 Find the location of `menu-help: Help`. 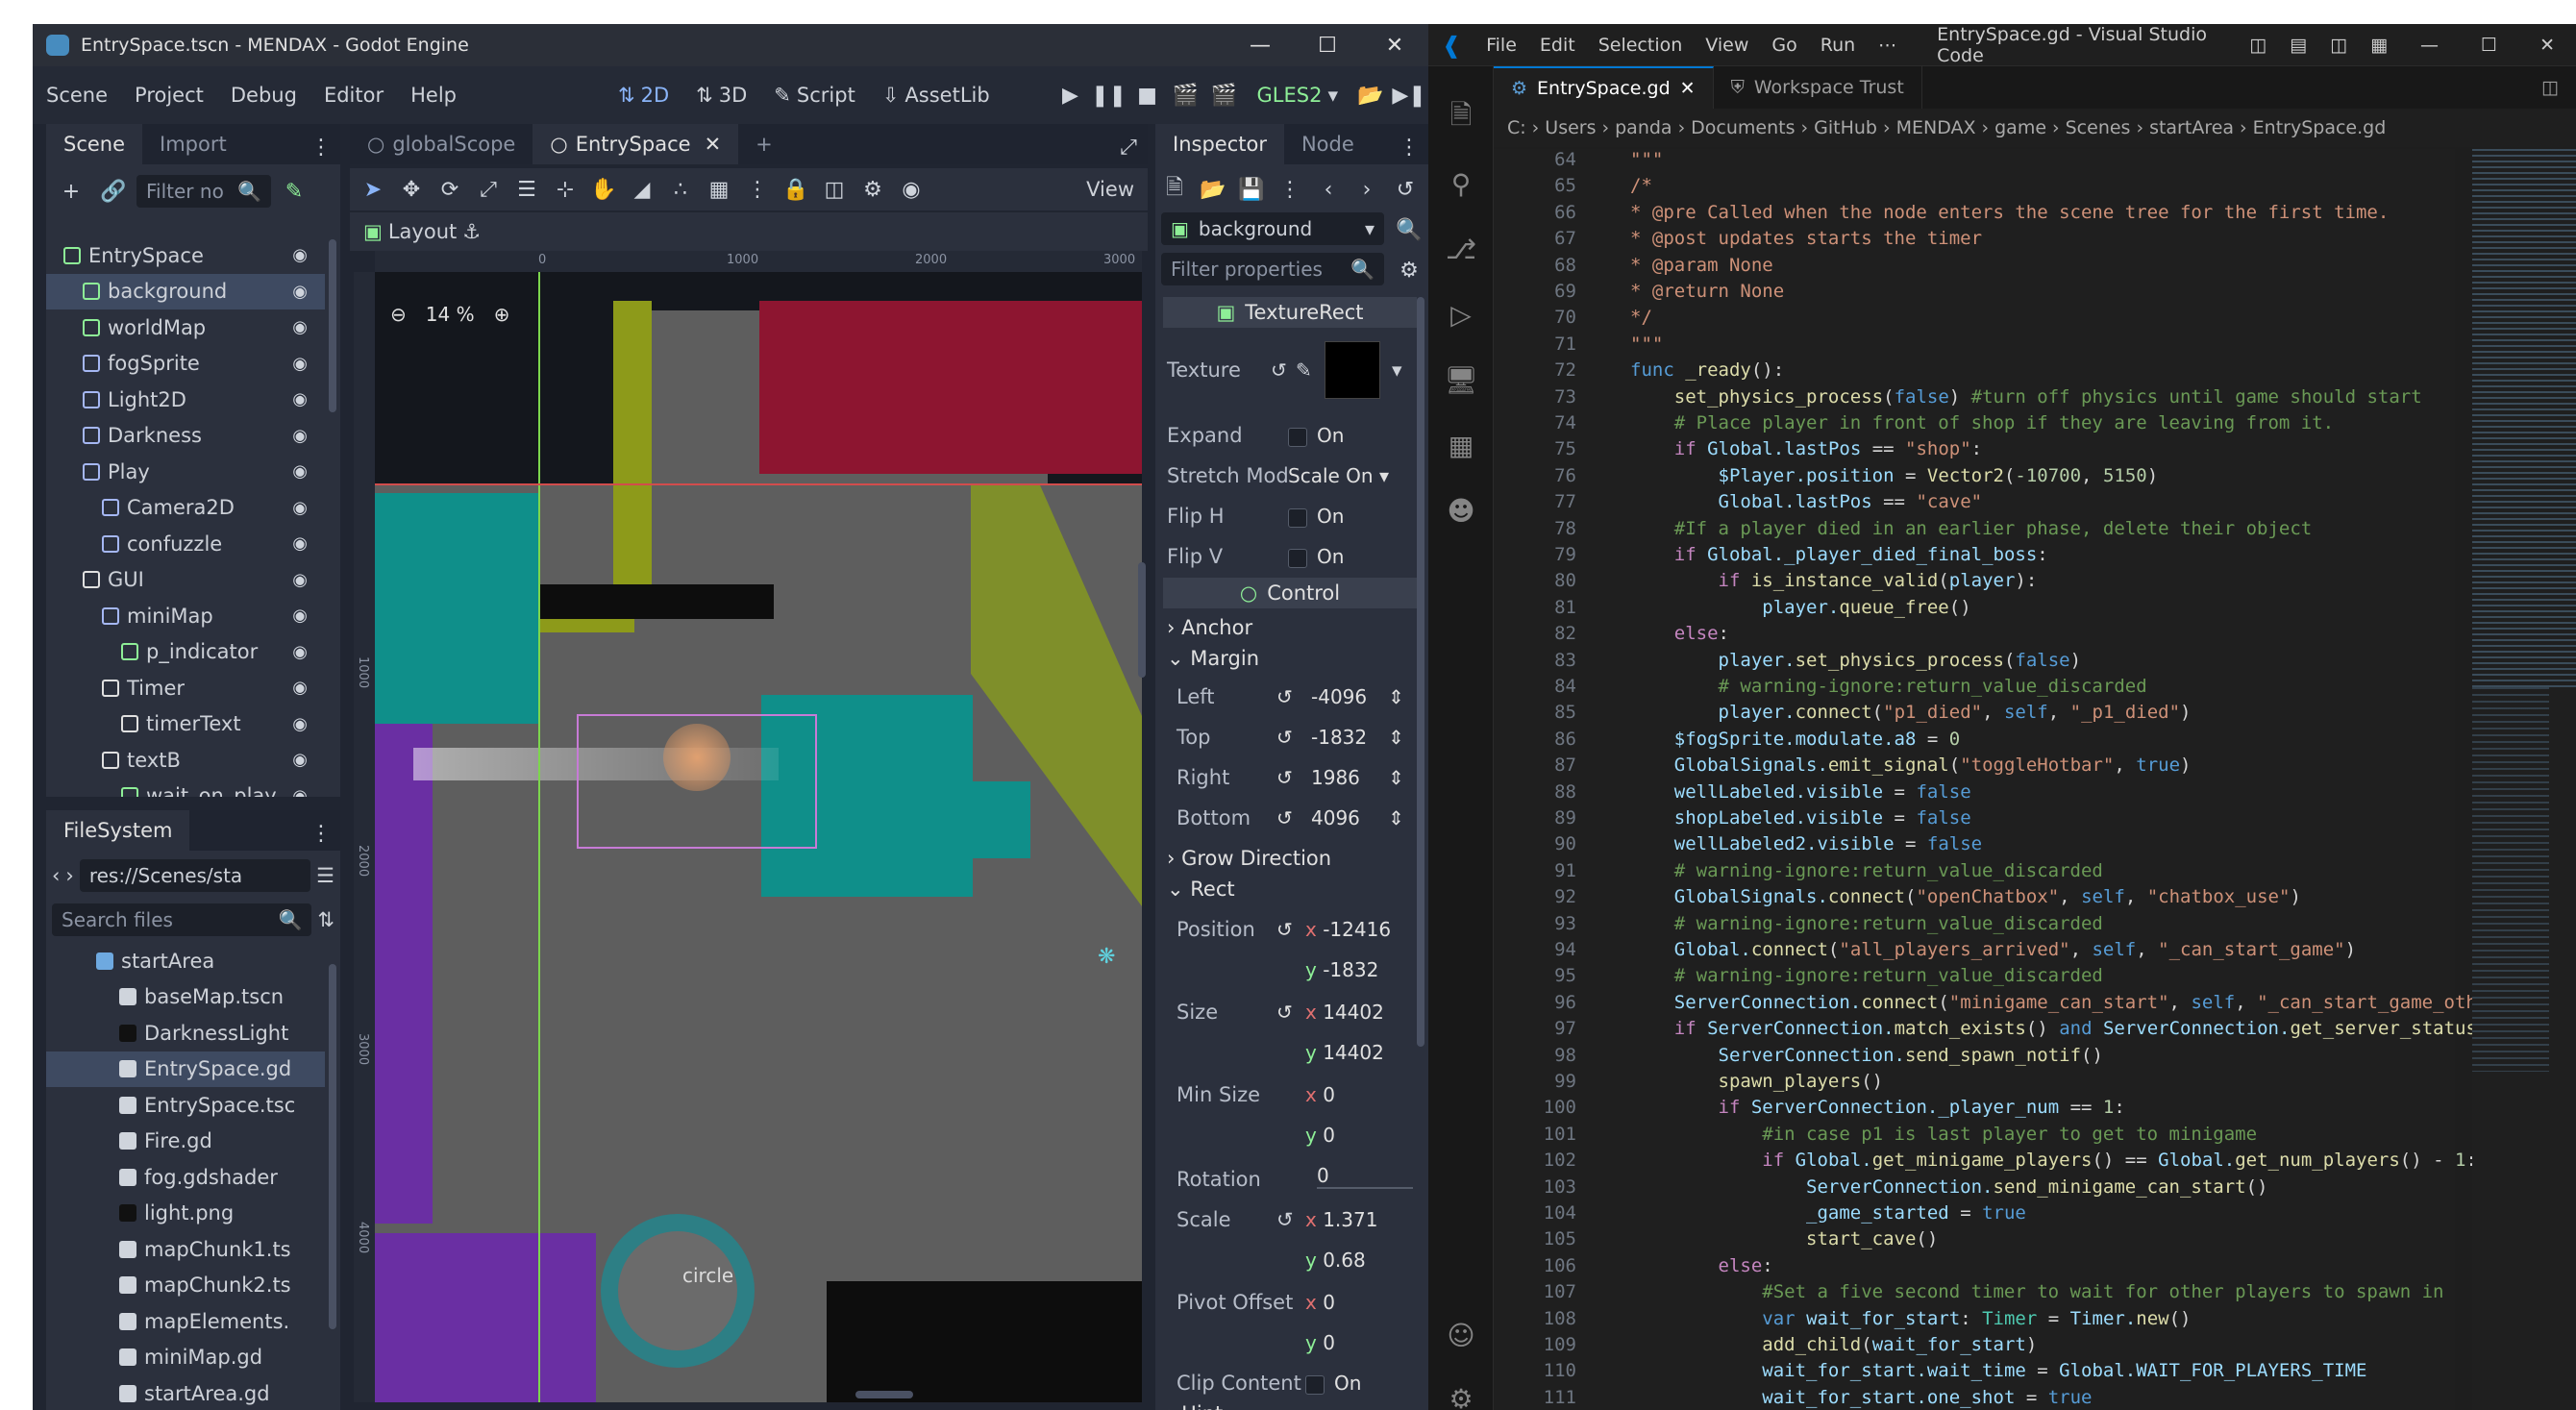

menu-help: Help is located at coordinates (433, 95).